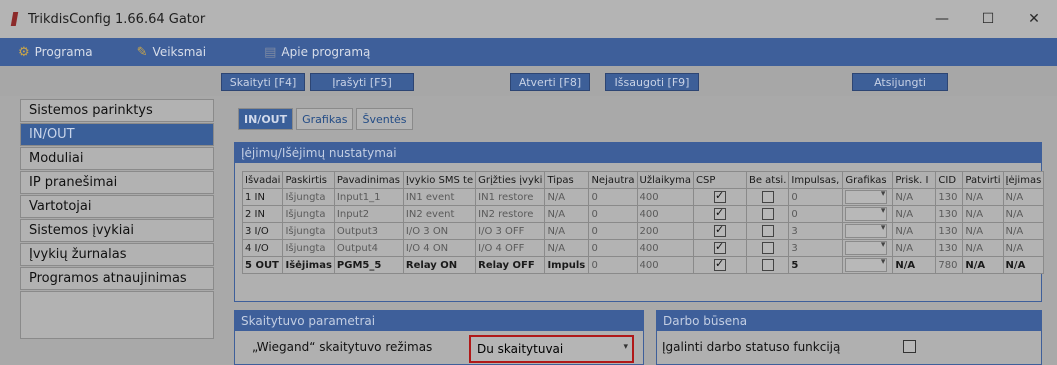 The height and width of the screenshot is (365, 1057). What do you see at coordinates (439, 231) in the screenshot?
I see `cell-event: I/O 3 ON` at bounding box center [439, 231].